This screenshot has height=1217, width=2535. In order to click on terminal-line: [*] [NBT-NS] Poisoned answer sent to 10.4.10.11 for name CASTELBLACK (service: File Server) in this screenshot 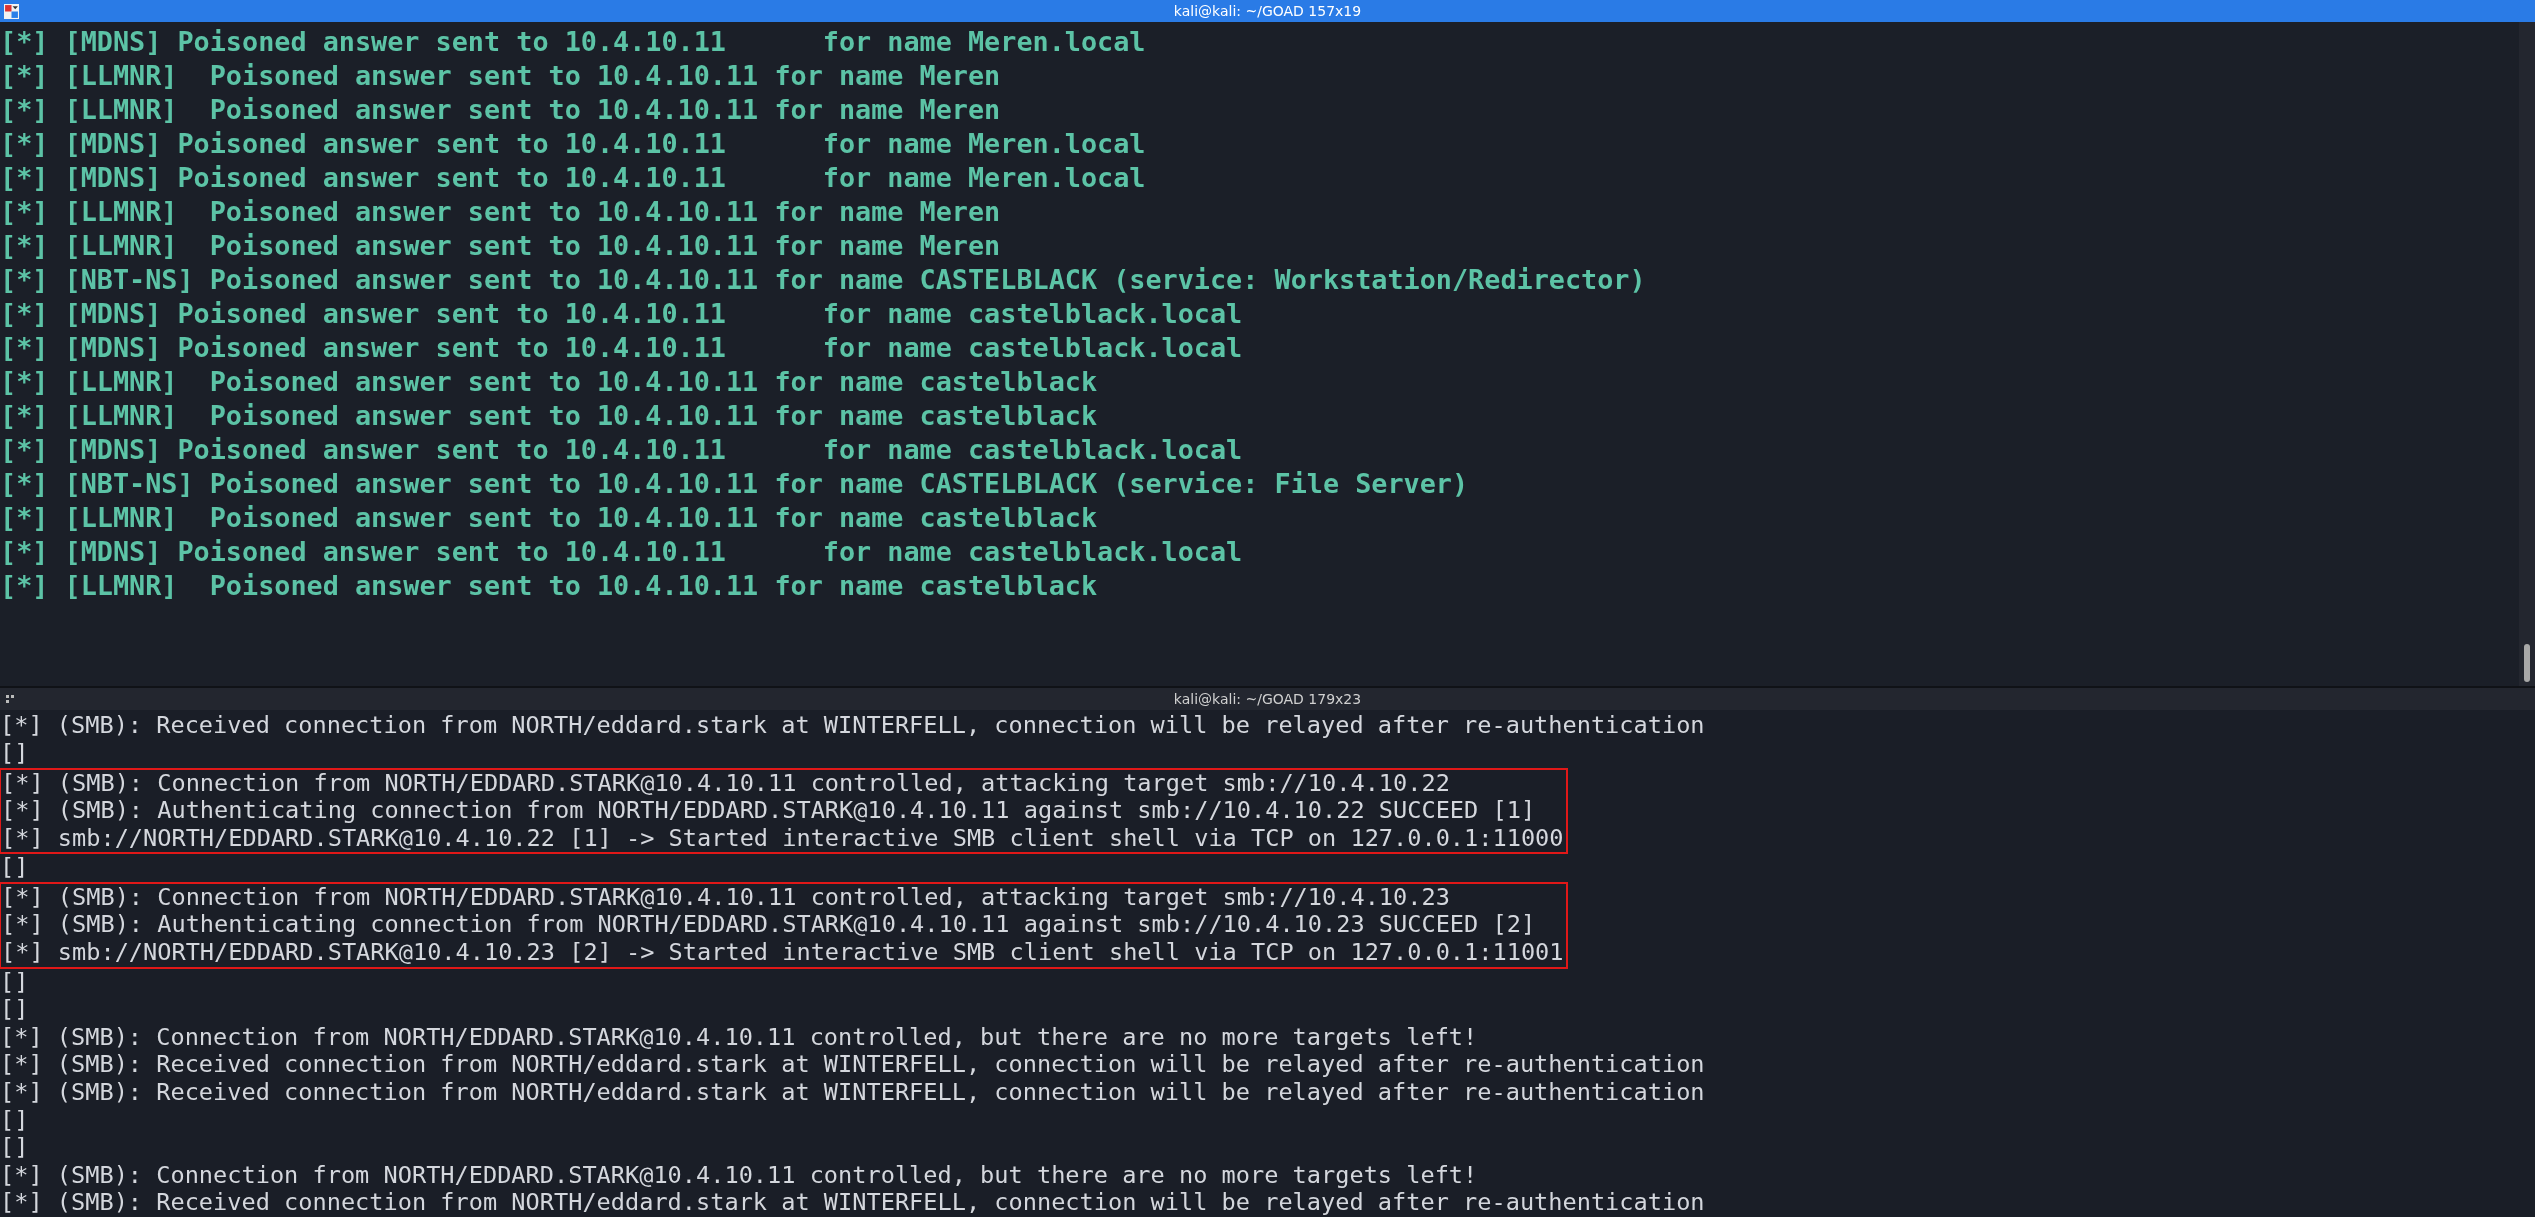, I will do `click(735, 484)`.